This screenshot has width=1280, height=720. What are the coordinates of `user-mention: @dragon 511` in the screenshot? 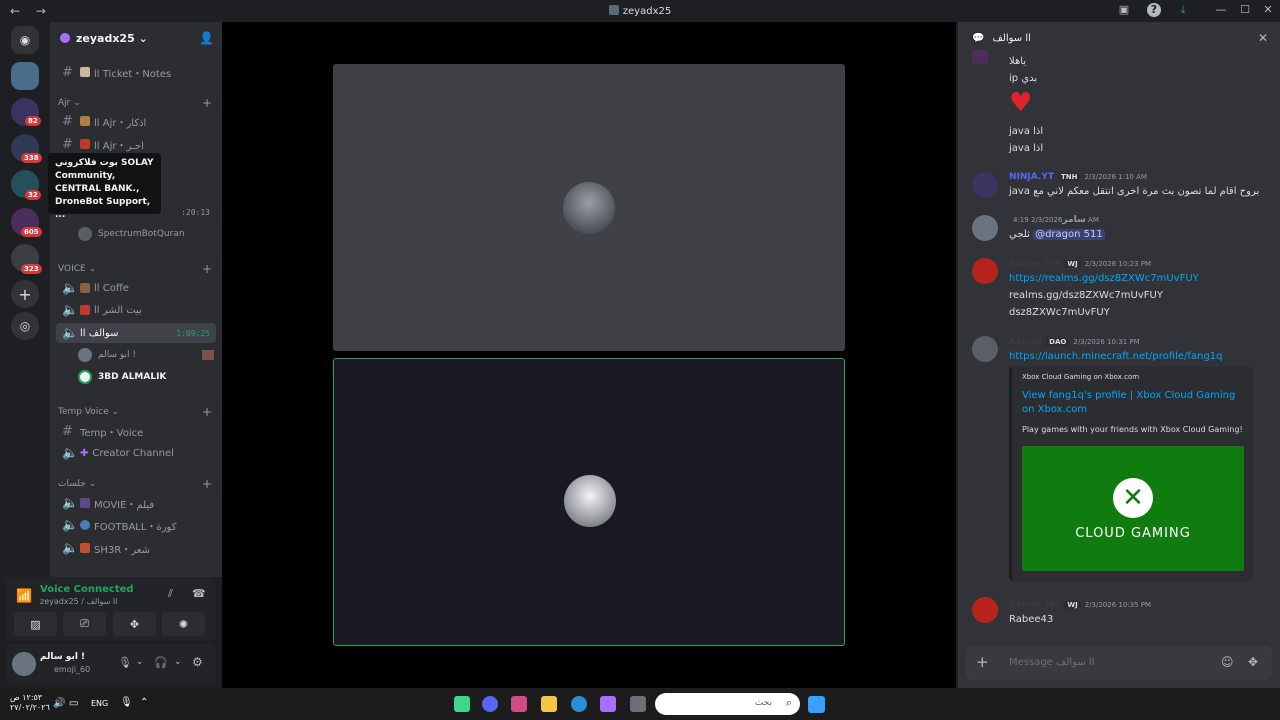 It's located at (1069, 234).